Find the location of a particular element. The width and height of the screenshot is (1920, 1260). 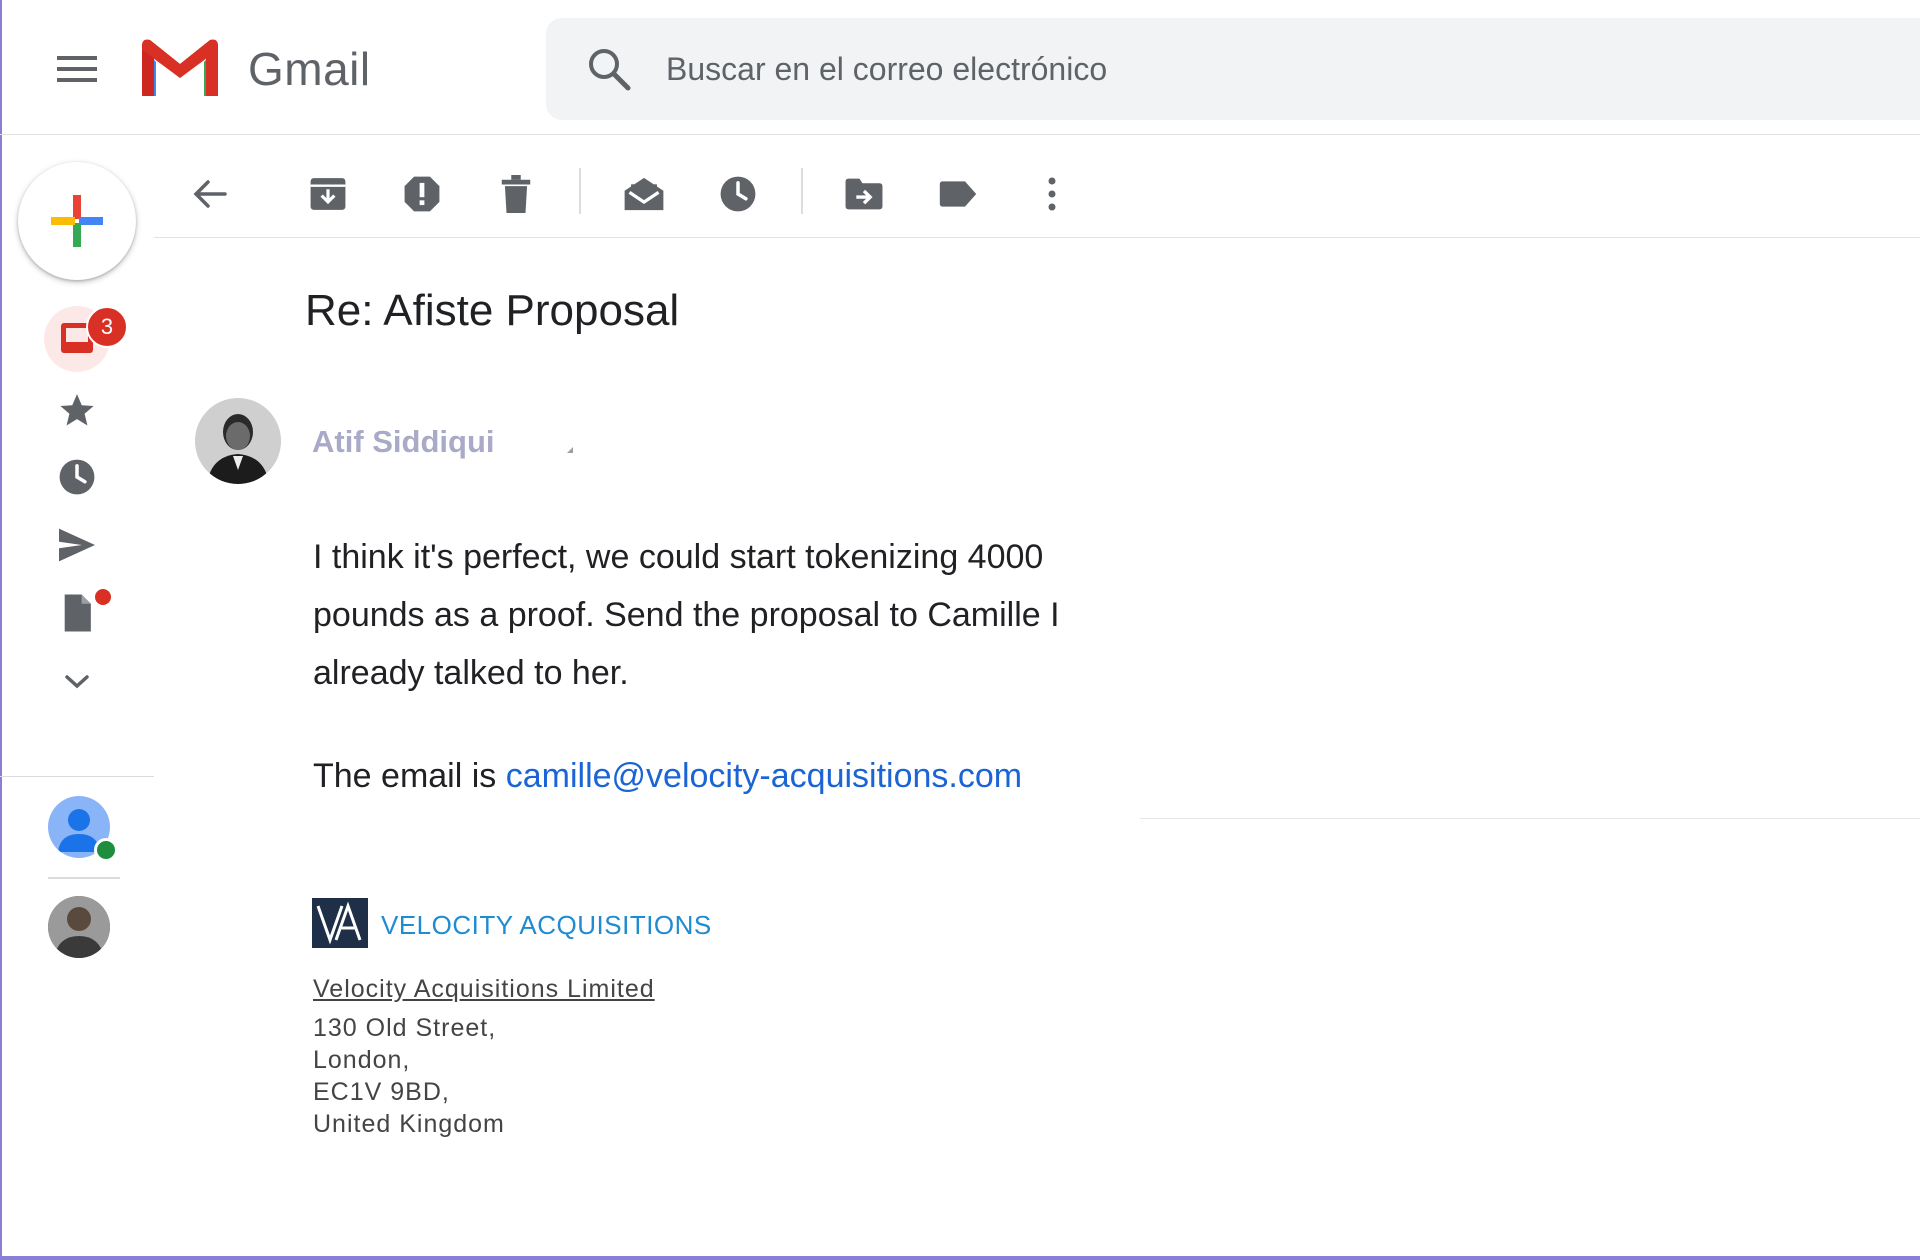

clock-icon is located at coordinates (77, 477).